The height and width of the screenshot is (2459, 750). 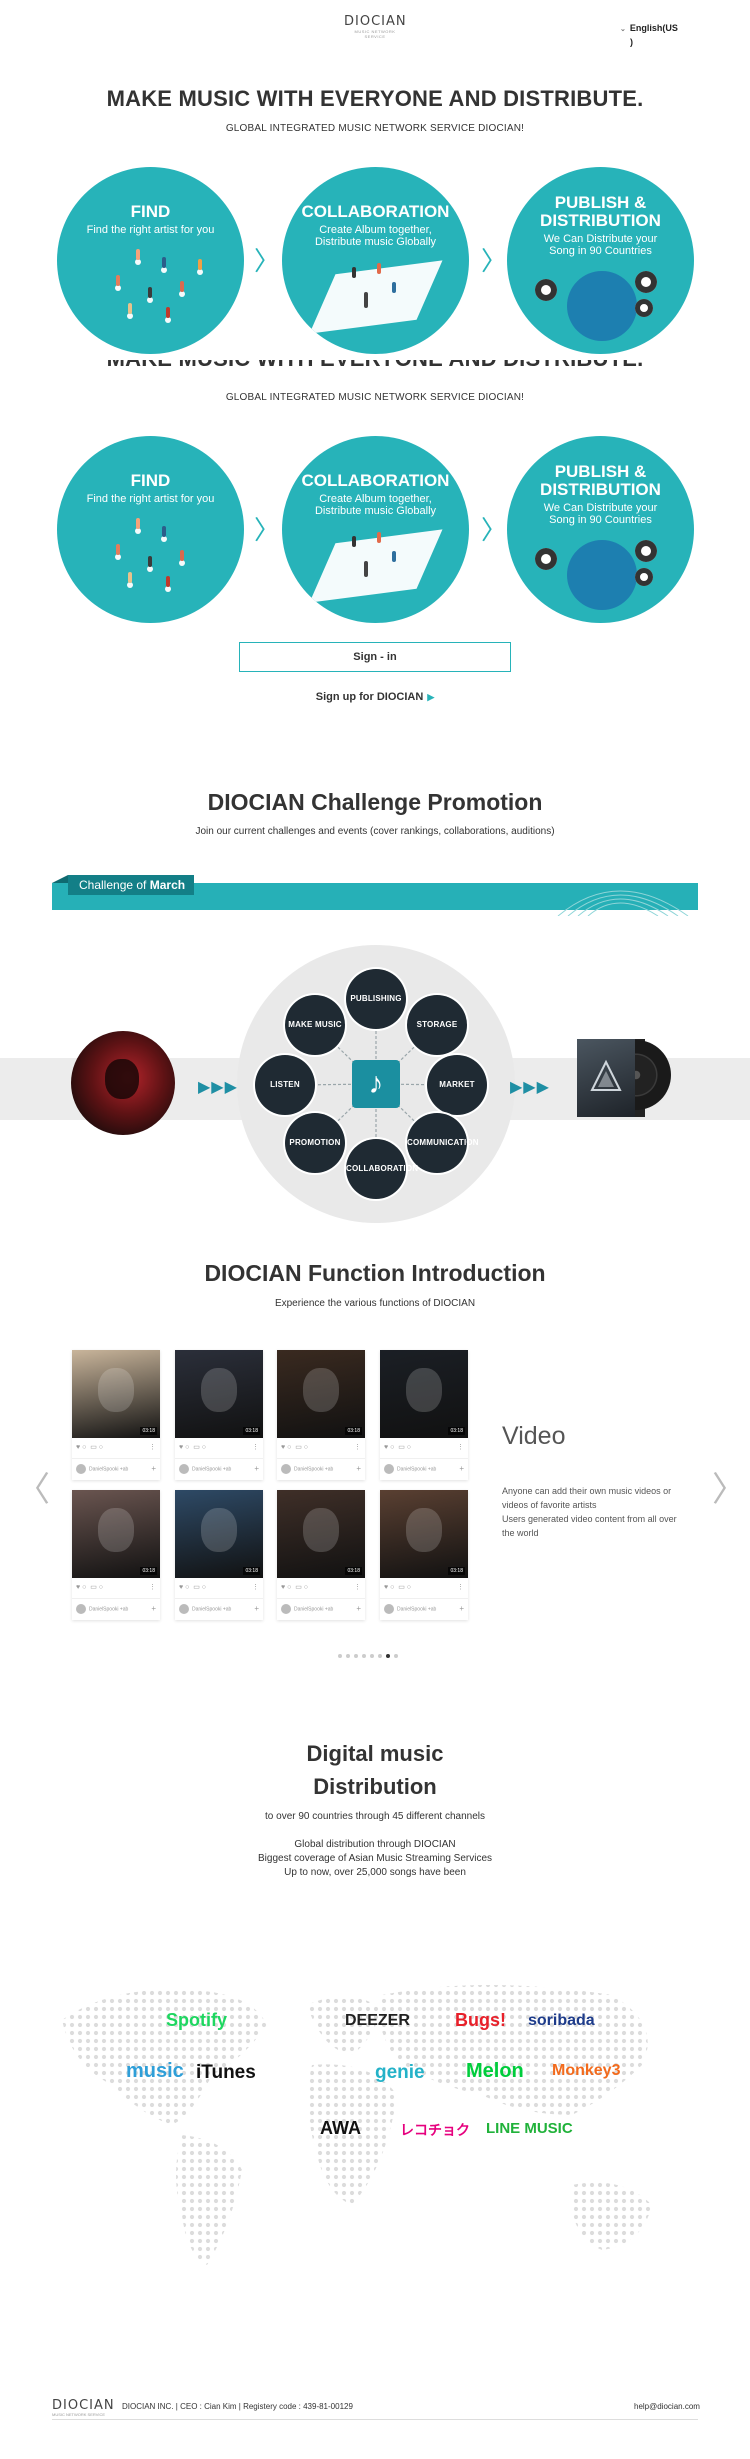 I want to click on album-cover, so click(x=624, y=1078).